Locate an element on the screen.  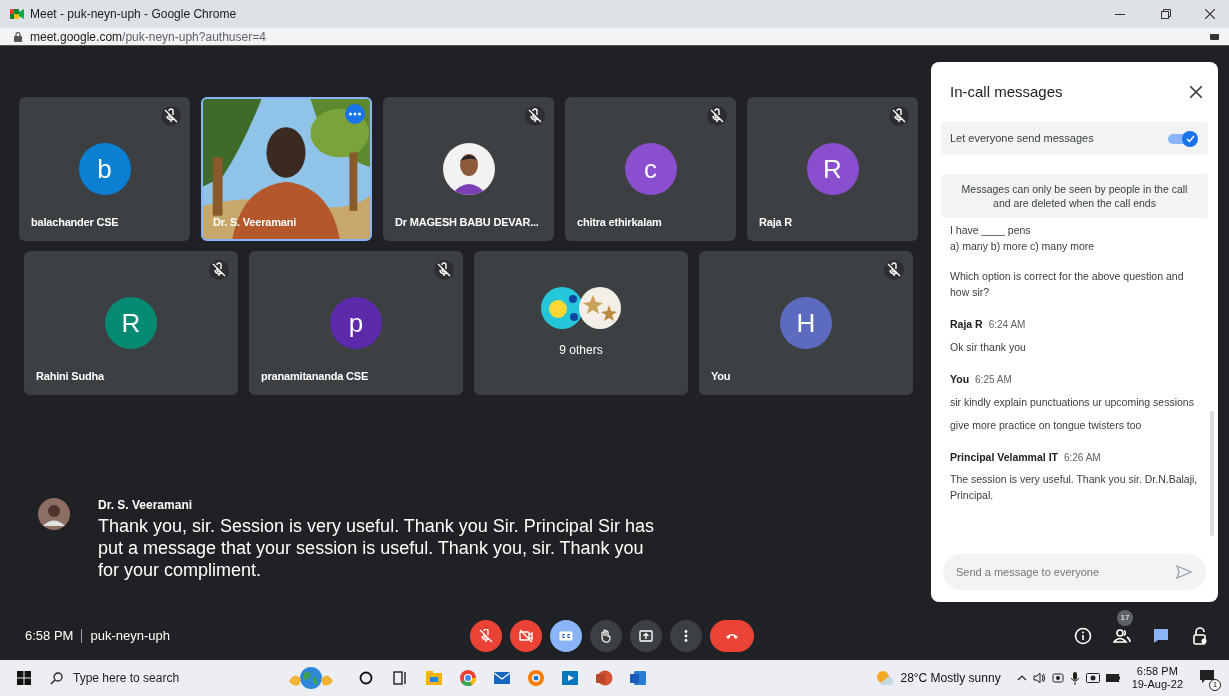
notification-badge: 1 is located at coordinates (1215, 685).